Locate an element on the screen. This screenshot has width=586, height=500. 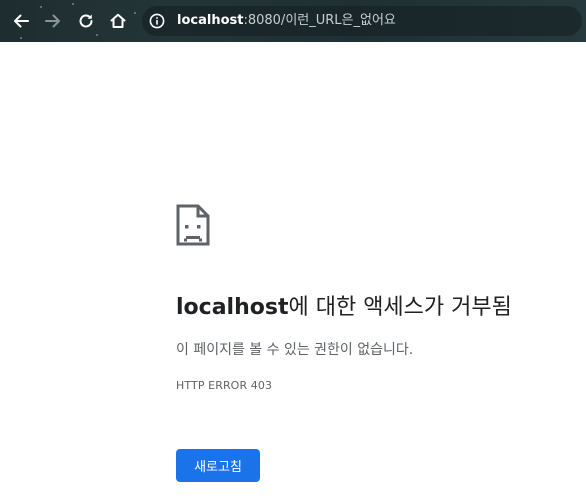
info-icon is located at coordinates (157, 21).